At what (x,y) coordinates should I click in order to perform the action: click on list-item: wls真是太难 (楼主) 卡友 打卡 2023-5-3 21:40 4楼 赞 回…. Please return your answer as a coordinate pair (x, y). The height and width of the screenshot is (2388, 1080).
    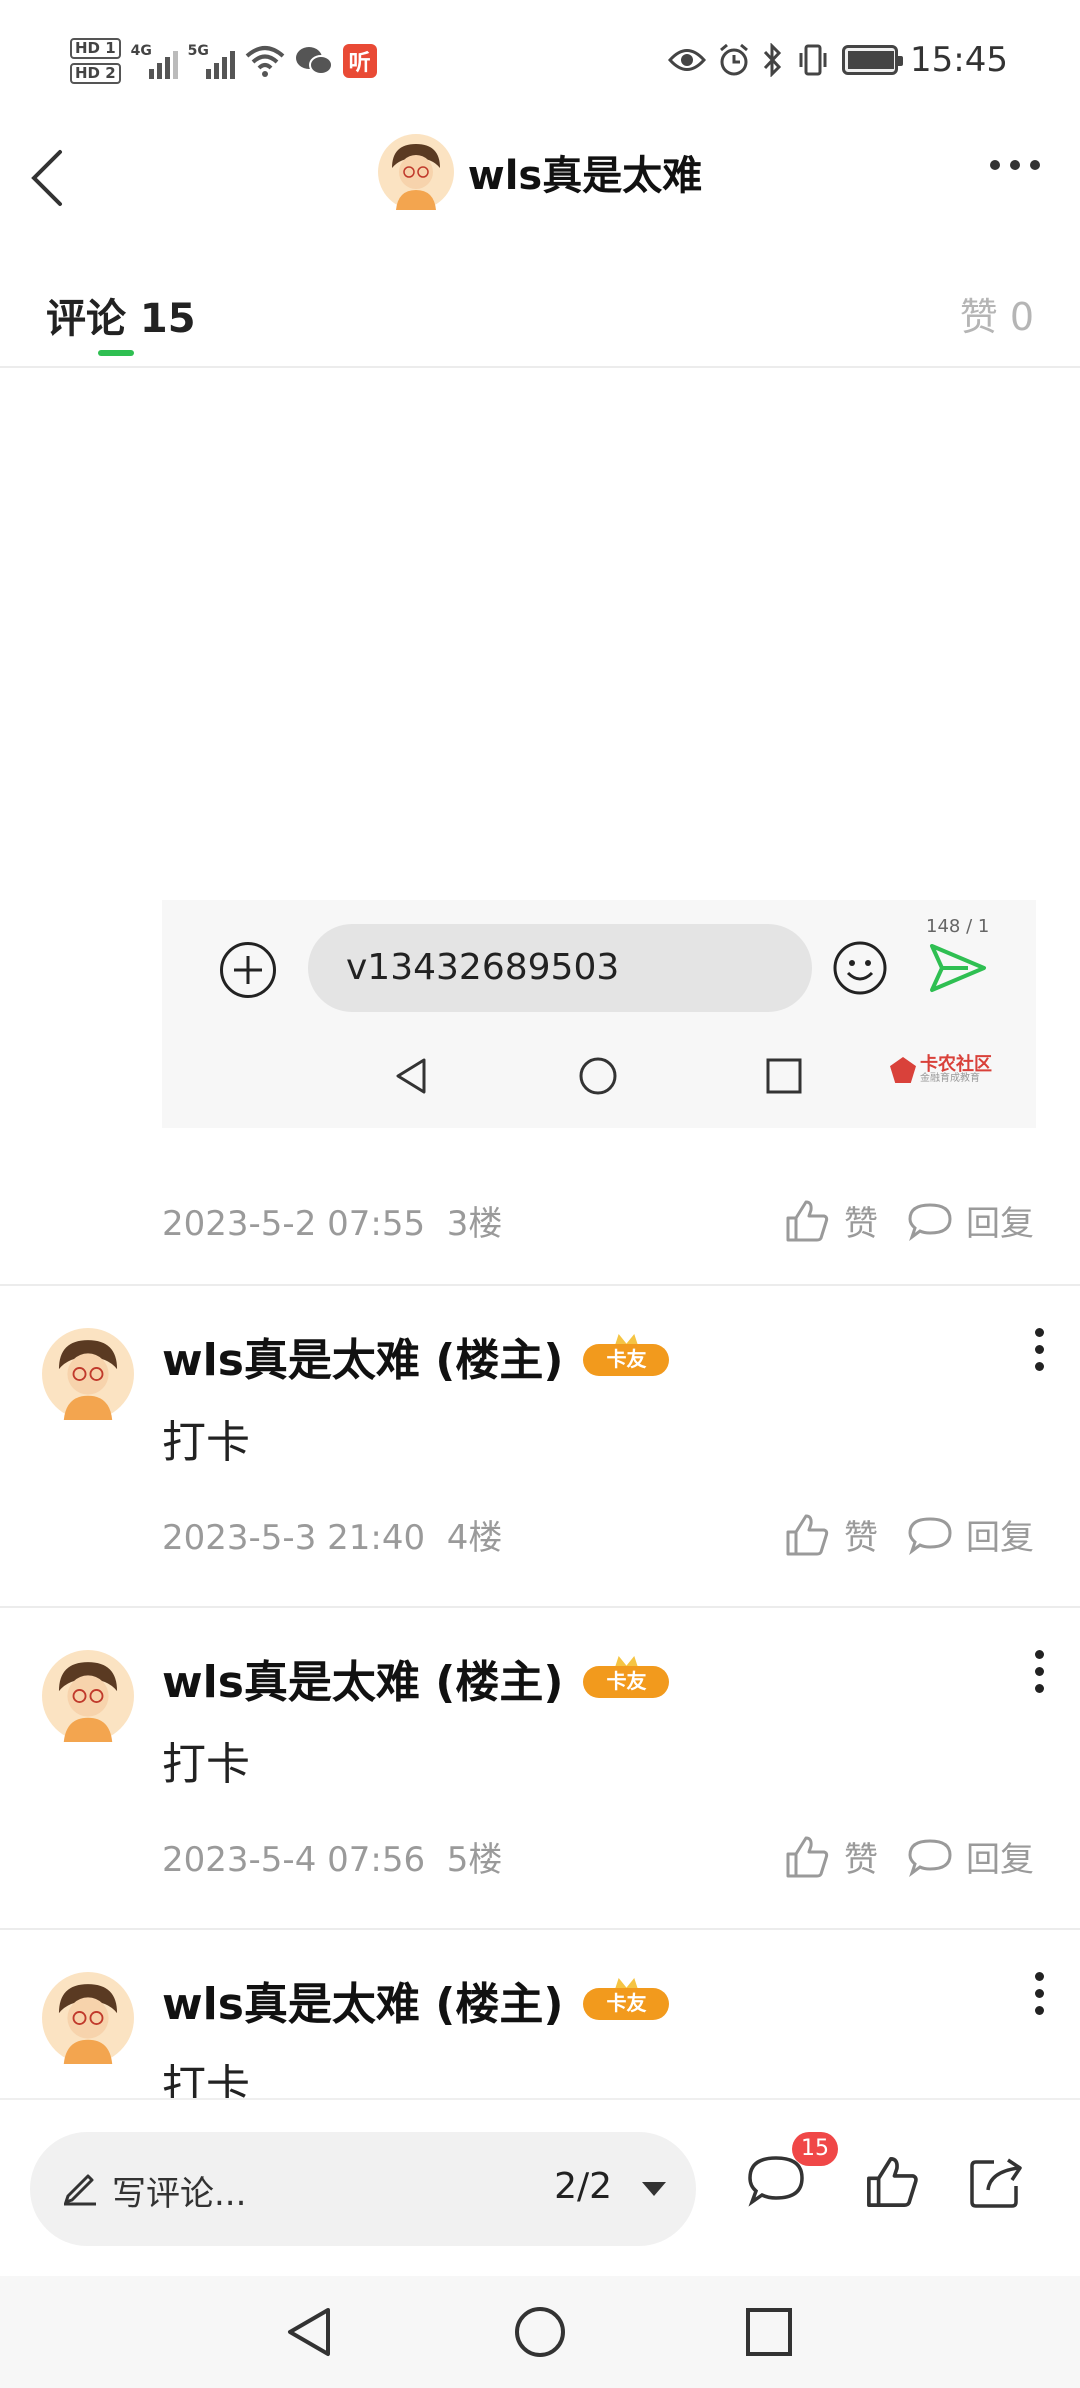
    Looking at the image, I should click on (540, 1446).